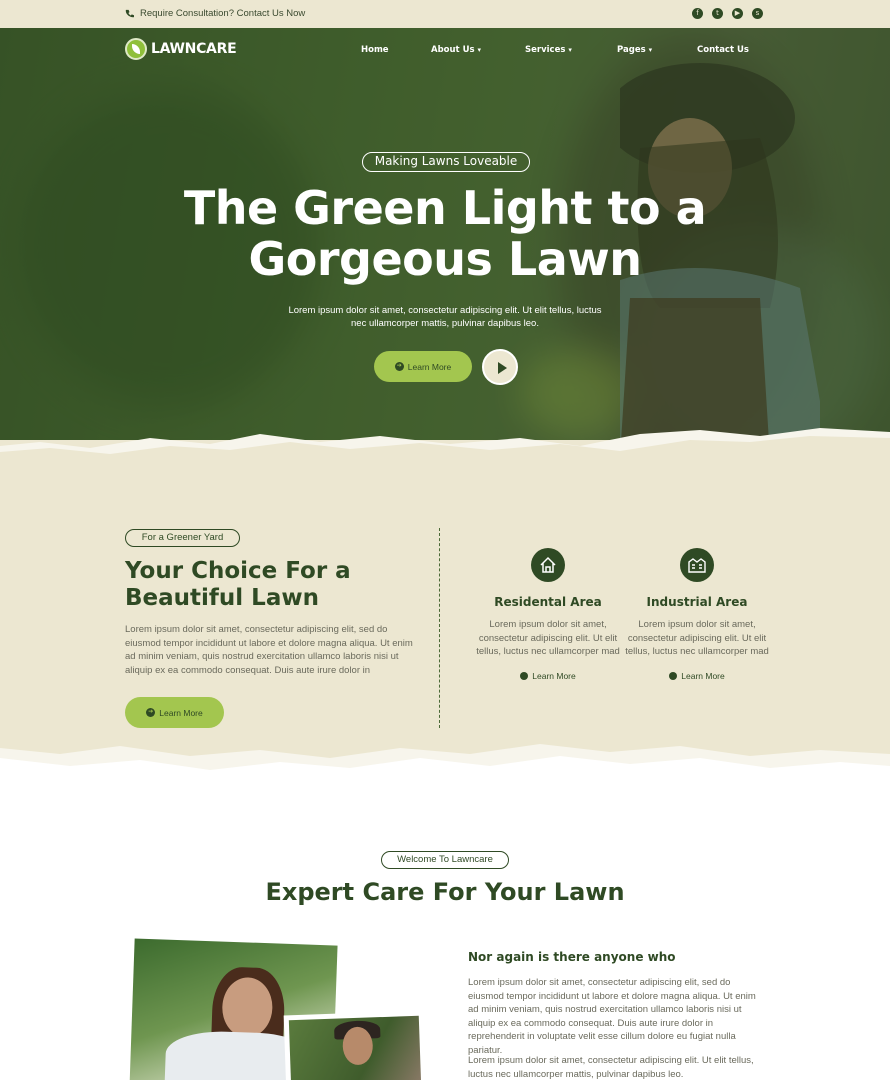 The image size is (890, 1080). What do you see at coordinates (453, 50) in the screenshot?
I see `nav-label: About Us` at bounding box center [453, 50].